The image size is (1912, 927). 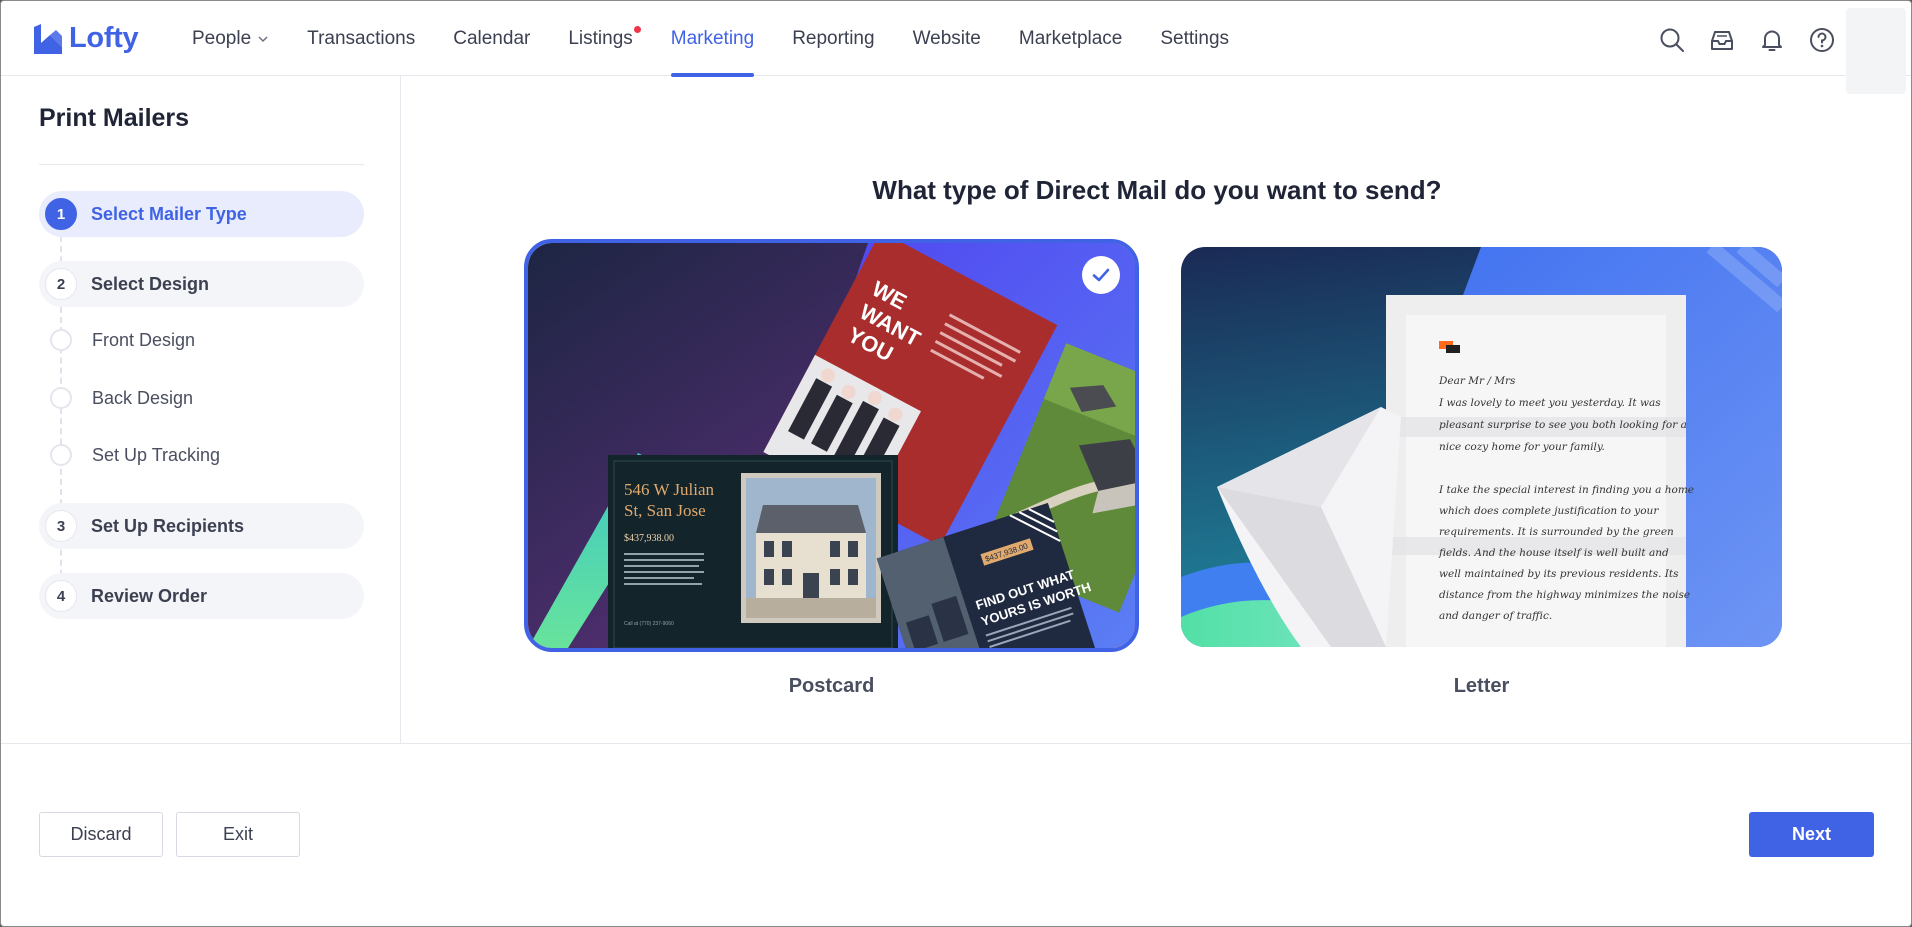 What do you see at coordinates (491, 38) in the screenshot?
I see `nav-calendar: Calendar` at bounding box center [491, 38].